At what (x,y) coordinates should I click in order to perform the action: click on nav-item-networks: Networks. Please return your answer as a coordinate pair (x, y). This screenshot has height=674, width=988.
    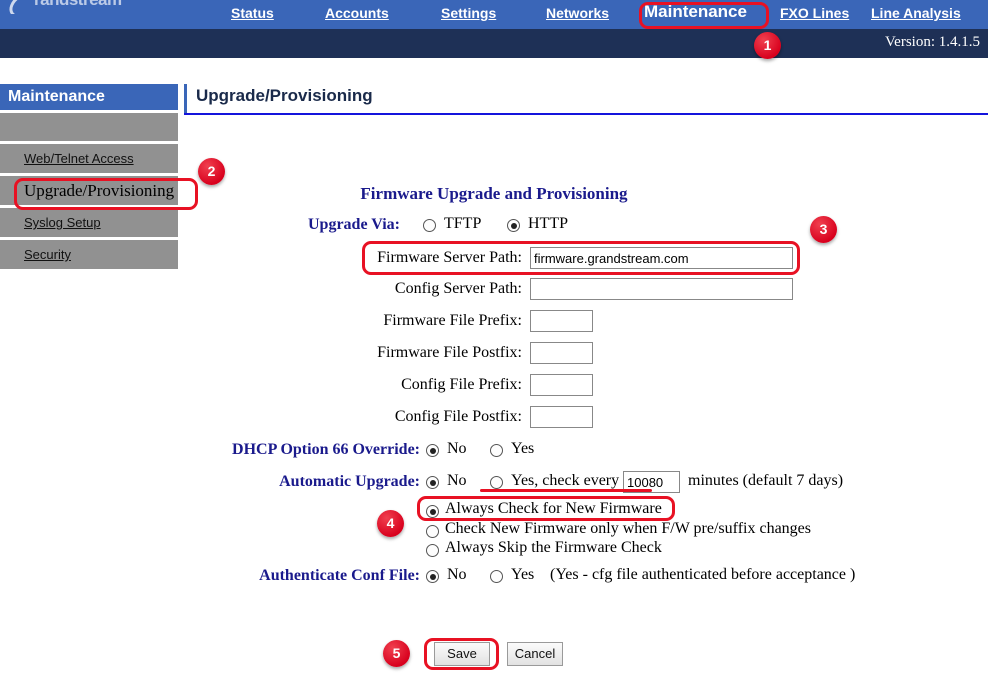
    Looking at the image, I should click on (577, 13).